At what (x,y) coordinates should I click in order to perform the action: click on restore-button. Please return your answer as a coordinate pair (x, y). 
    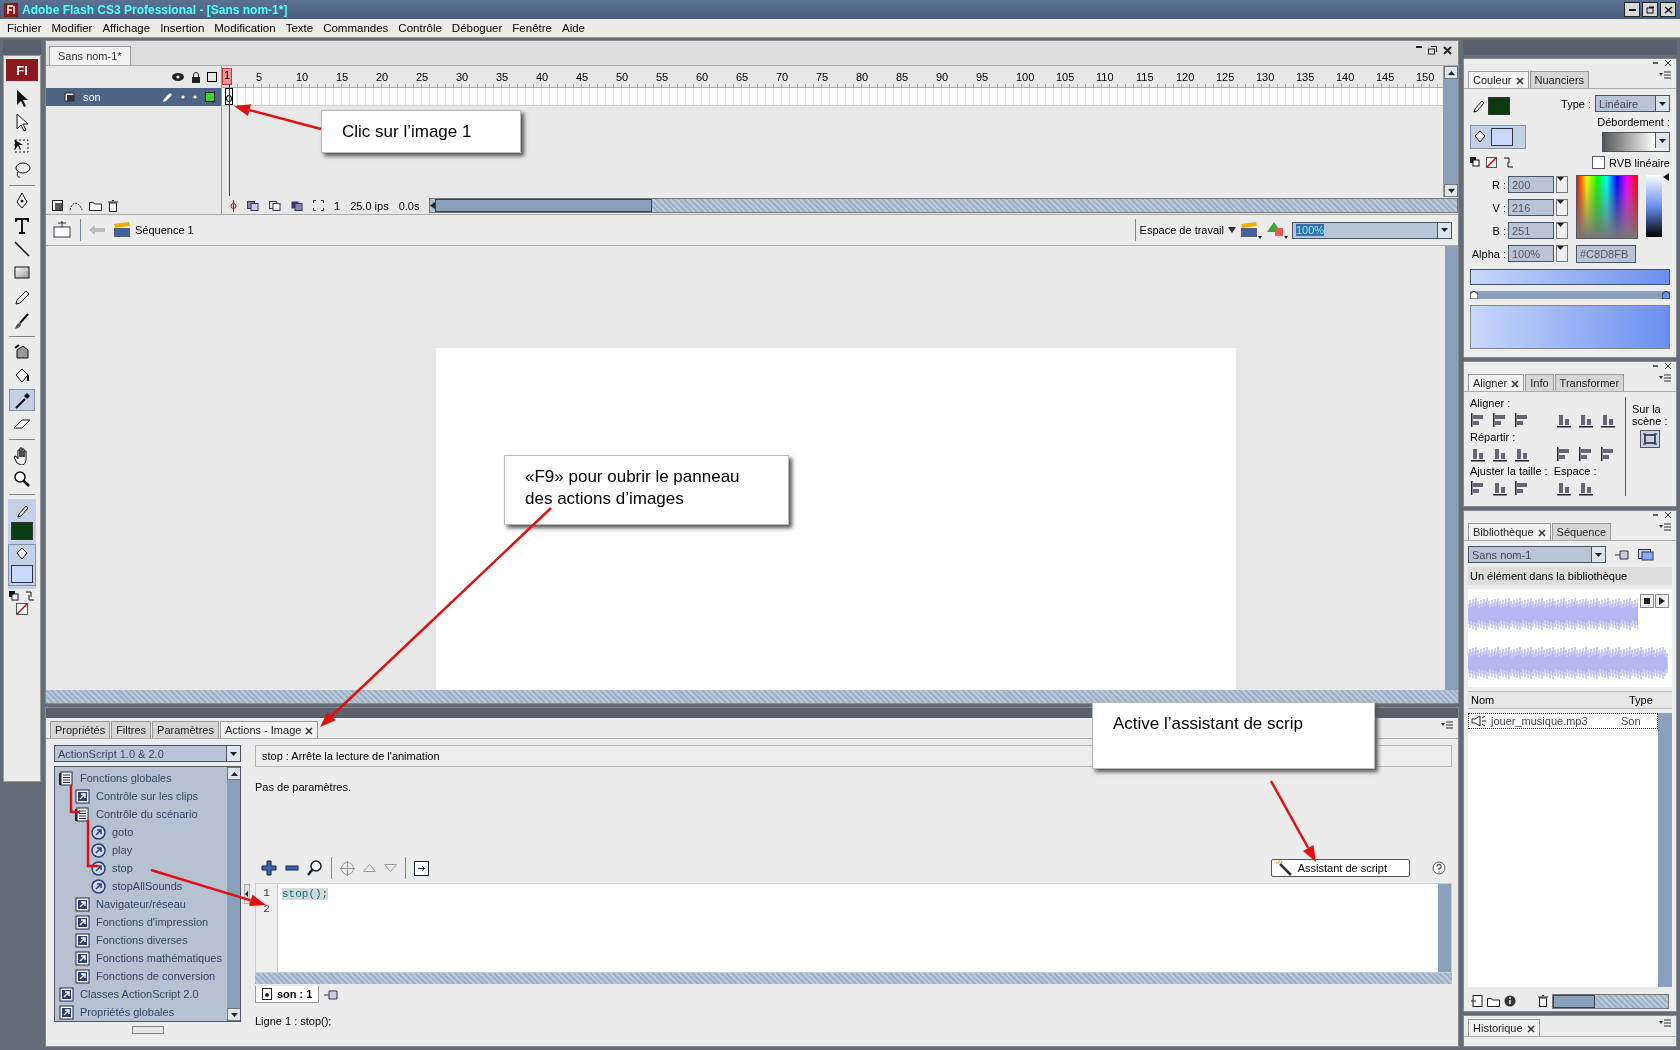
    Looking at the image, I should click on (1650, 9).